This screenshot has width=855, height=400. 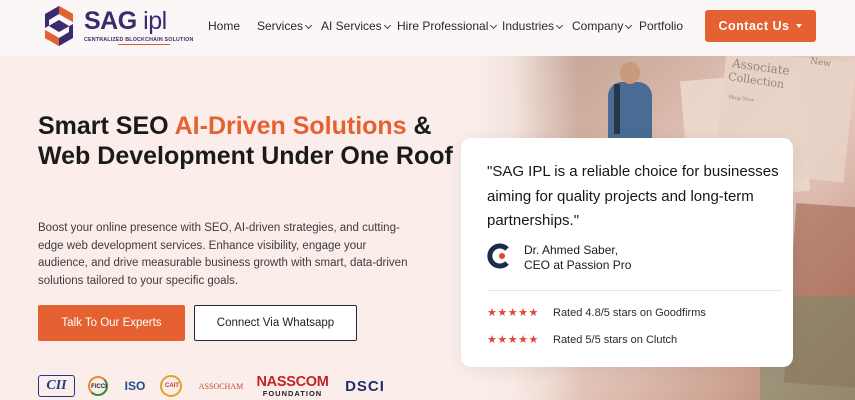 What do you see at coordinates (224, 26) in the screenshot?
I see `nav-home: Home` at bounding box center [224, 26].